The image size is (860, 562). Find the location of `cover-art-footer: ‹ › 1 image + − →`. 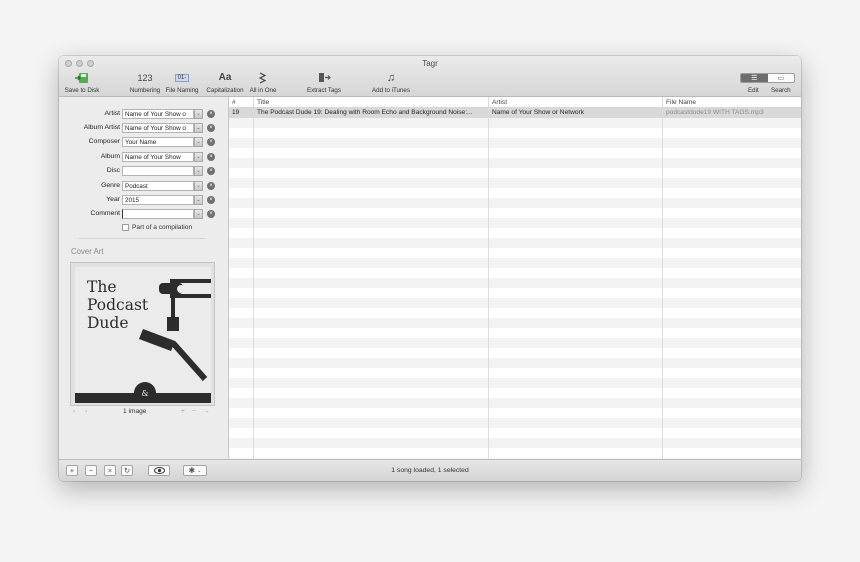

cover-art-footer: ‹ › 1 image + − → is located at coordinates (143, 413).